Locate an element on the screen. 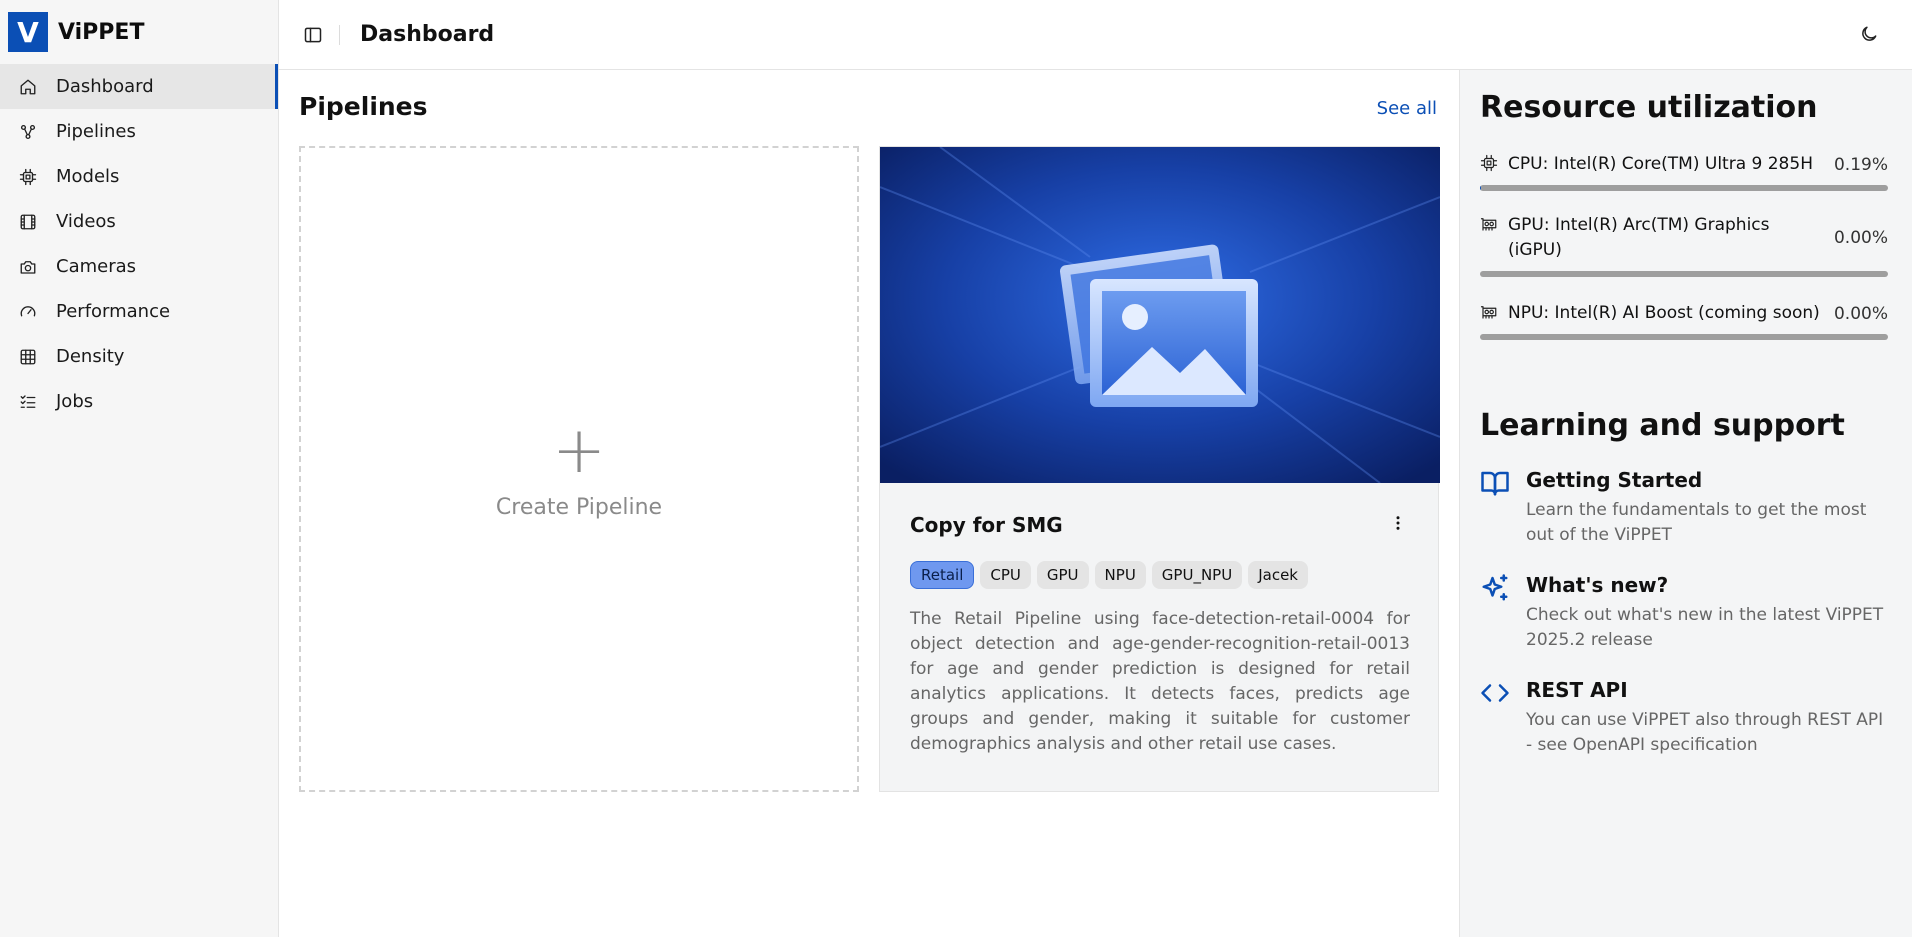 Image resolution: width=1912 pixels, height=937 pixels. tag-gpu: GPU is located at coordinates (1062, 575).